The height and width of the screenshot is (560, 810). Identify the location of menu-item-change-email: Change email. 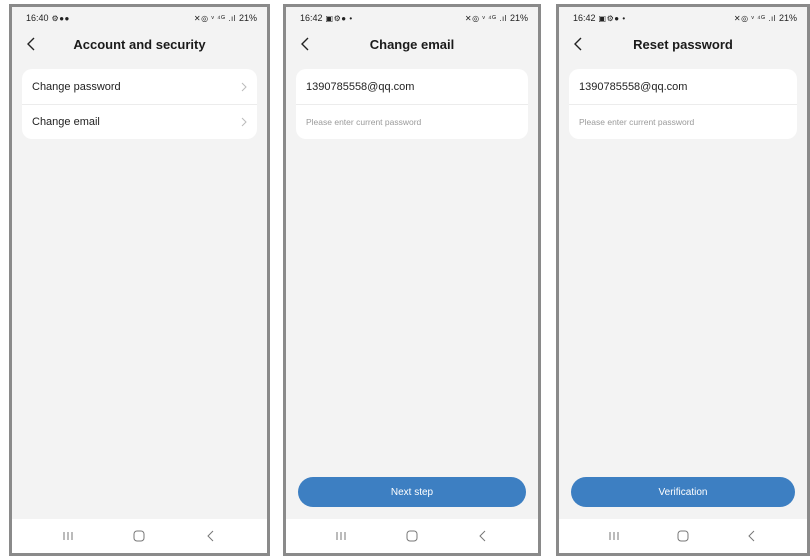
(139, 121).